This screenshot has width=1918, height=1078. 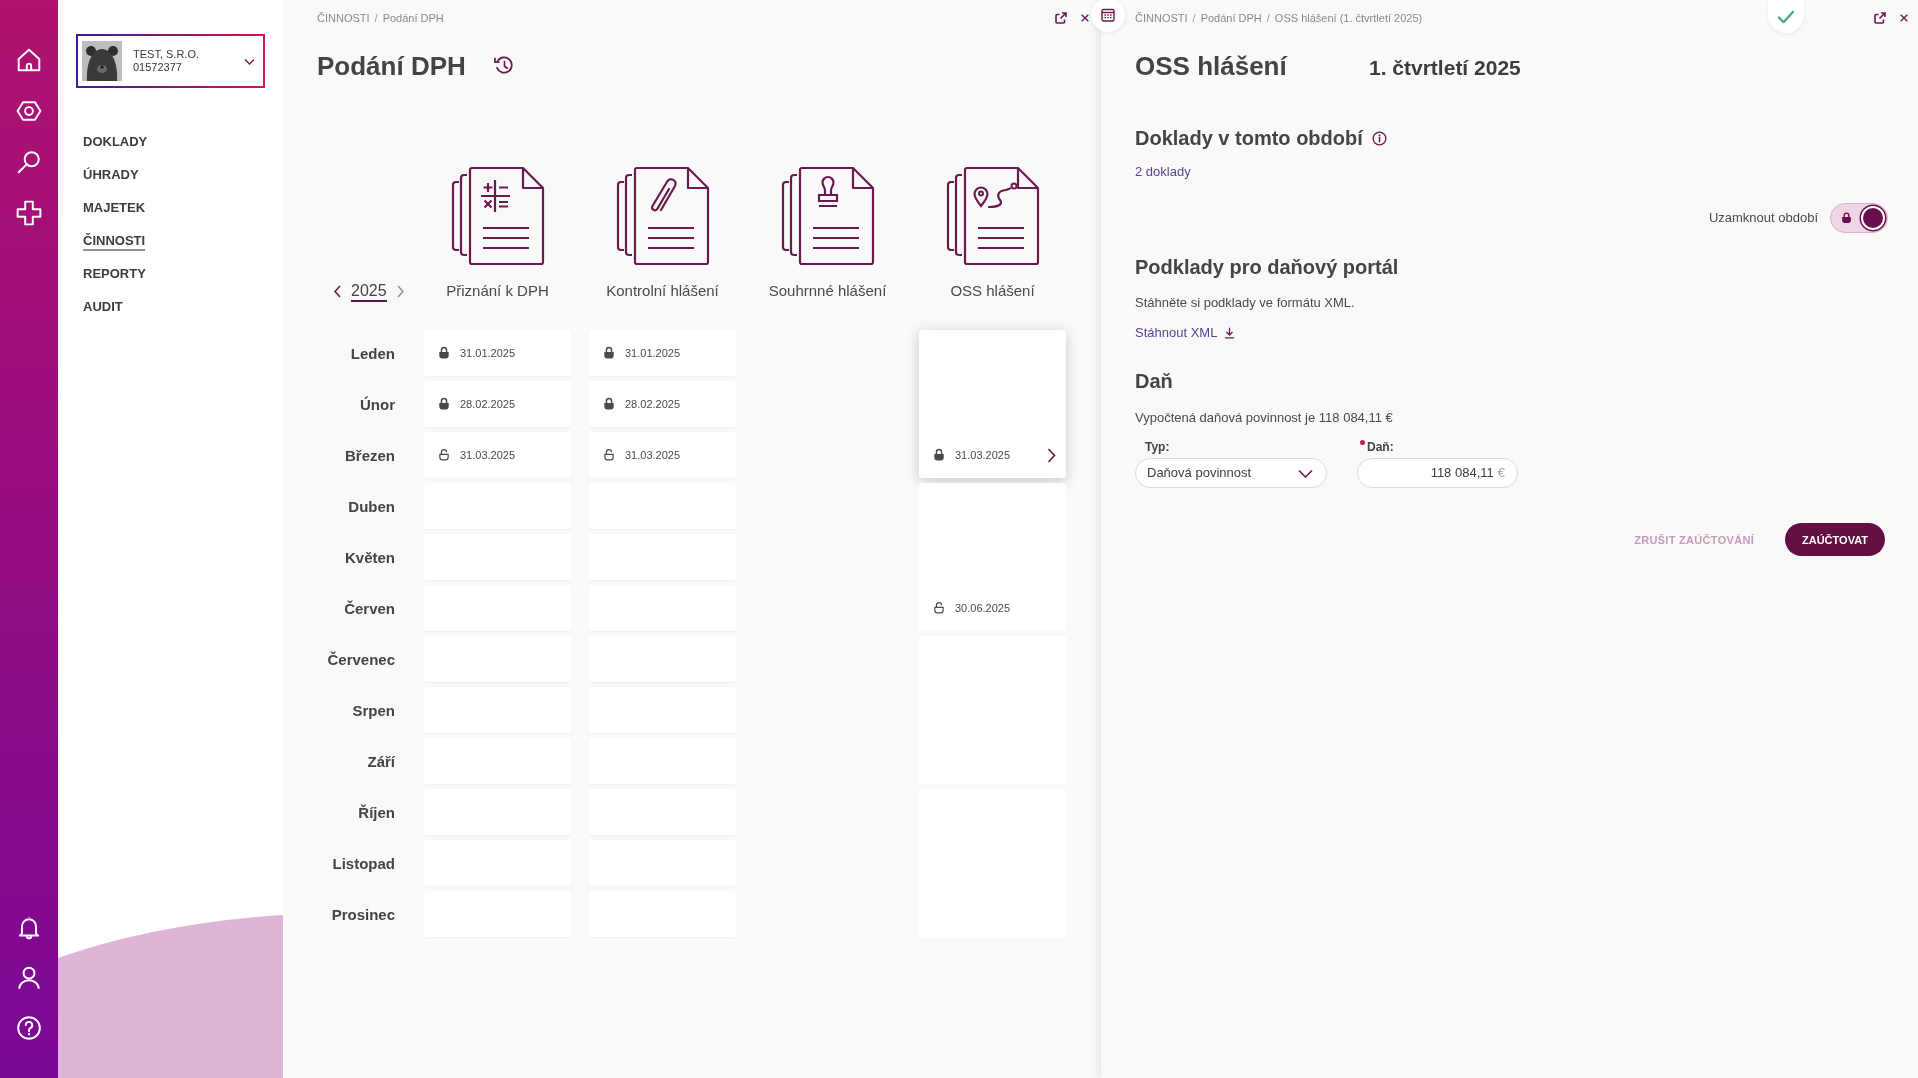 I want to click on padlock-closed-icon, so click(x=1846, y=218).